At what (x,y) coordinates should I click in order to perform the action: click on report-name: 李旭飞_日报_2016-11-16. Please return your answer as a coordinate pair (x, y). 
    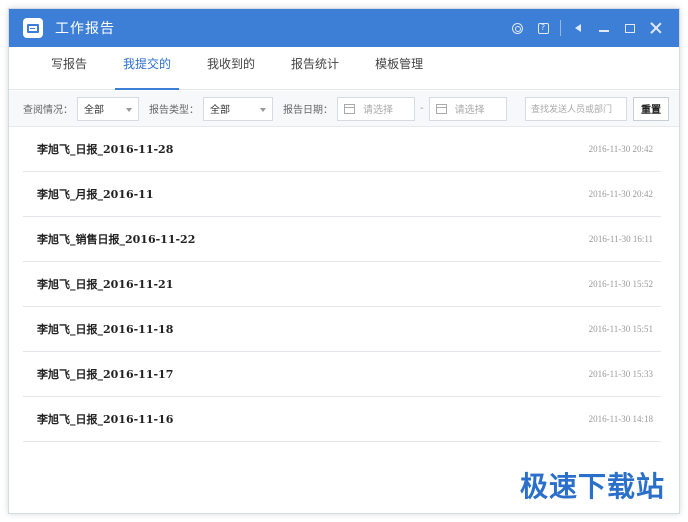
    Looking at the image, I should click on (105, 419).